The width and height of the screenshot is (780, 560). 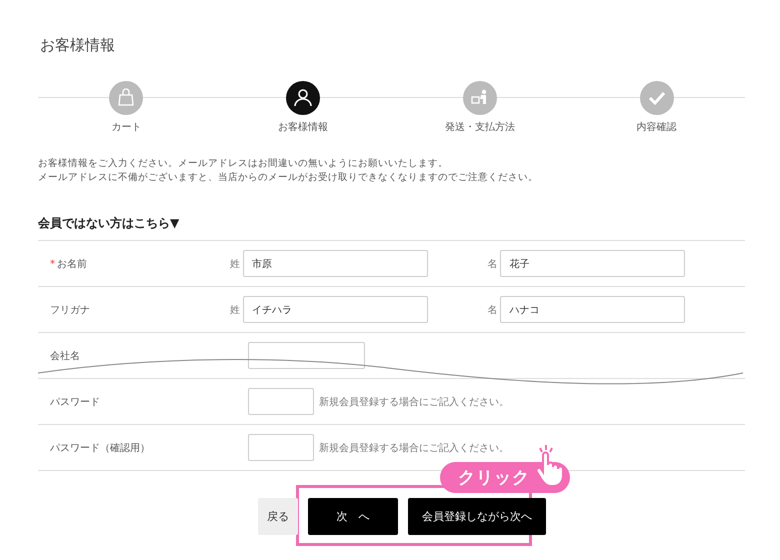 I want to click on back-button: 戻る, so click(x=278, y=516).